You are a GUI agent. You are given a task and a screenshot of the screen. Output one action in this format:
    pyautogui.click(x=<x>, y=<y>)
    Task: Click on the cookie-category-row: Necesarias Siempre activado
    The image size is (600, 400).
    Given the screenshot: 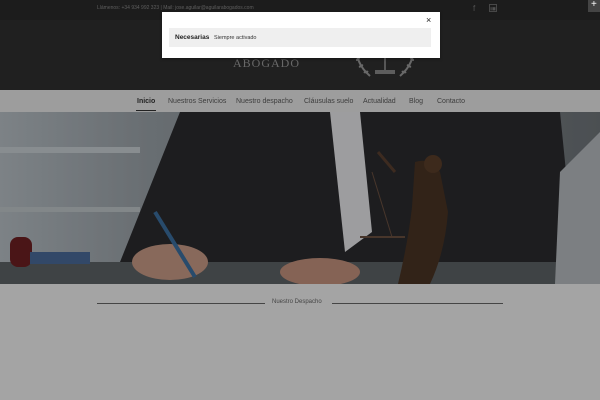 What is the action you would take?
    pyautogui.click(x=300, y=37)
    